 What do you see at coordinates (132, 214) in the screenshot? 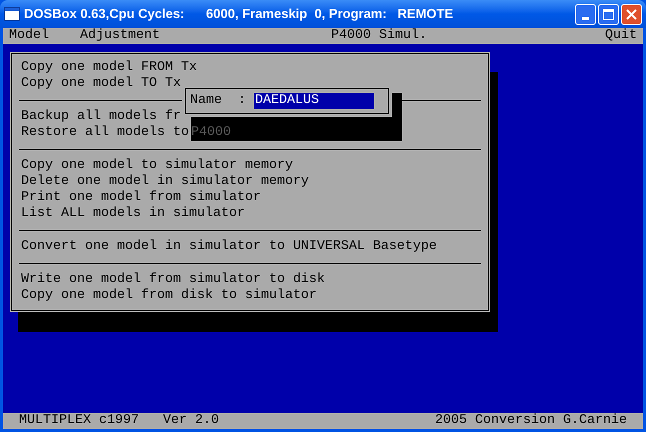
I see `menu-item: List ALL models in simulator` at bounding box center [132, 214].